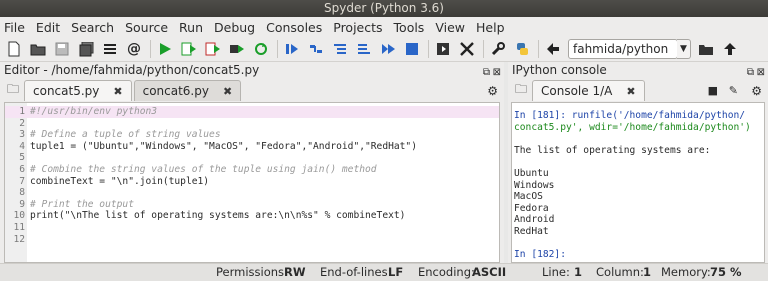  I want to click on memory-label: Memory:, so click(686, 272).